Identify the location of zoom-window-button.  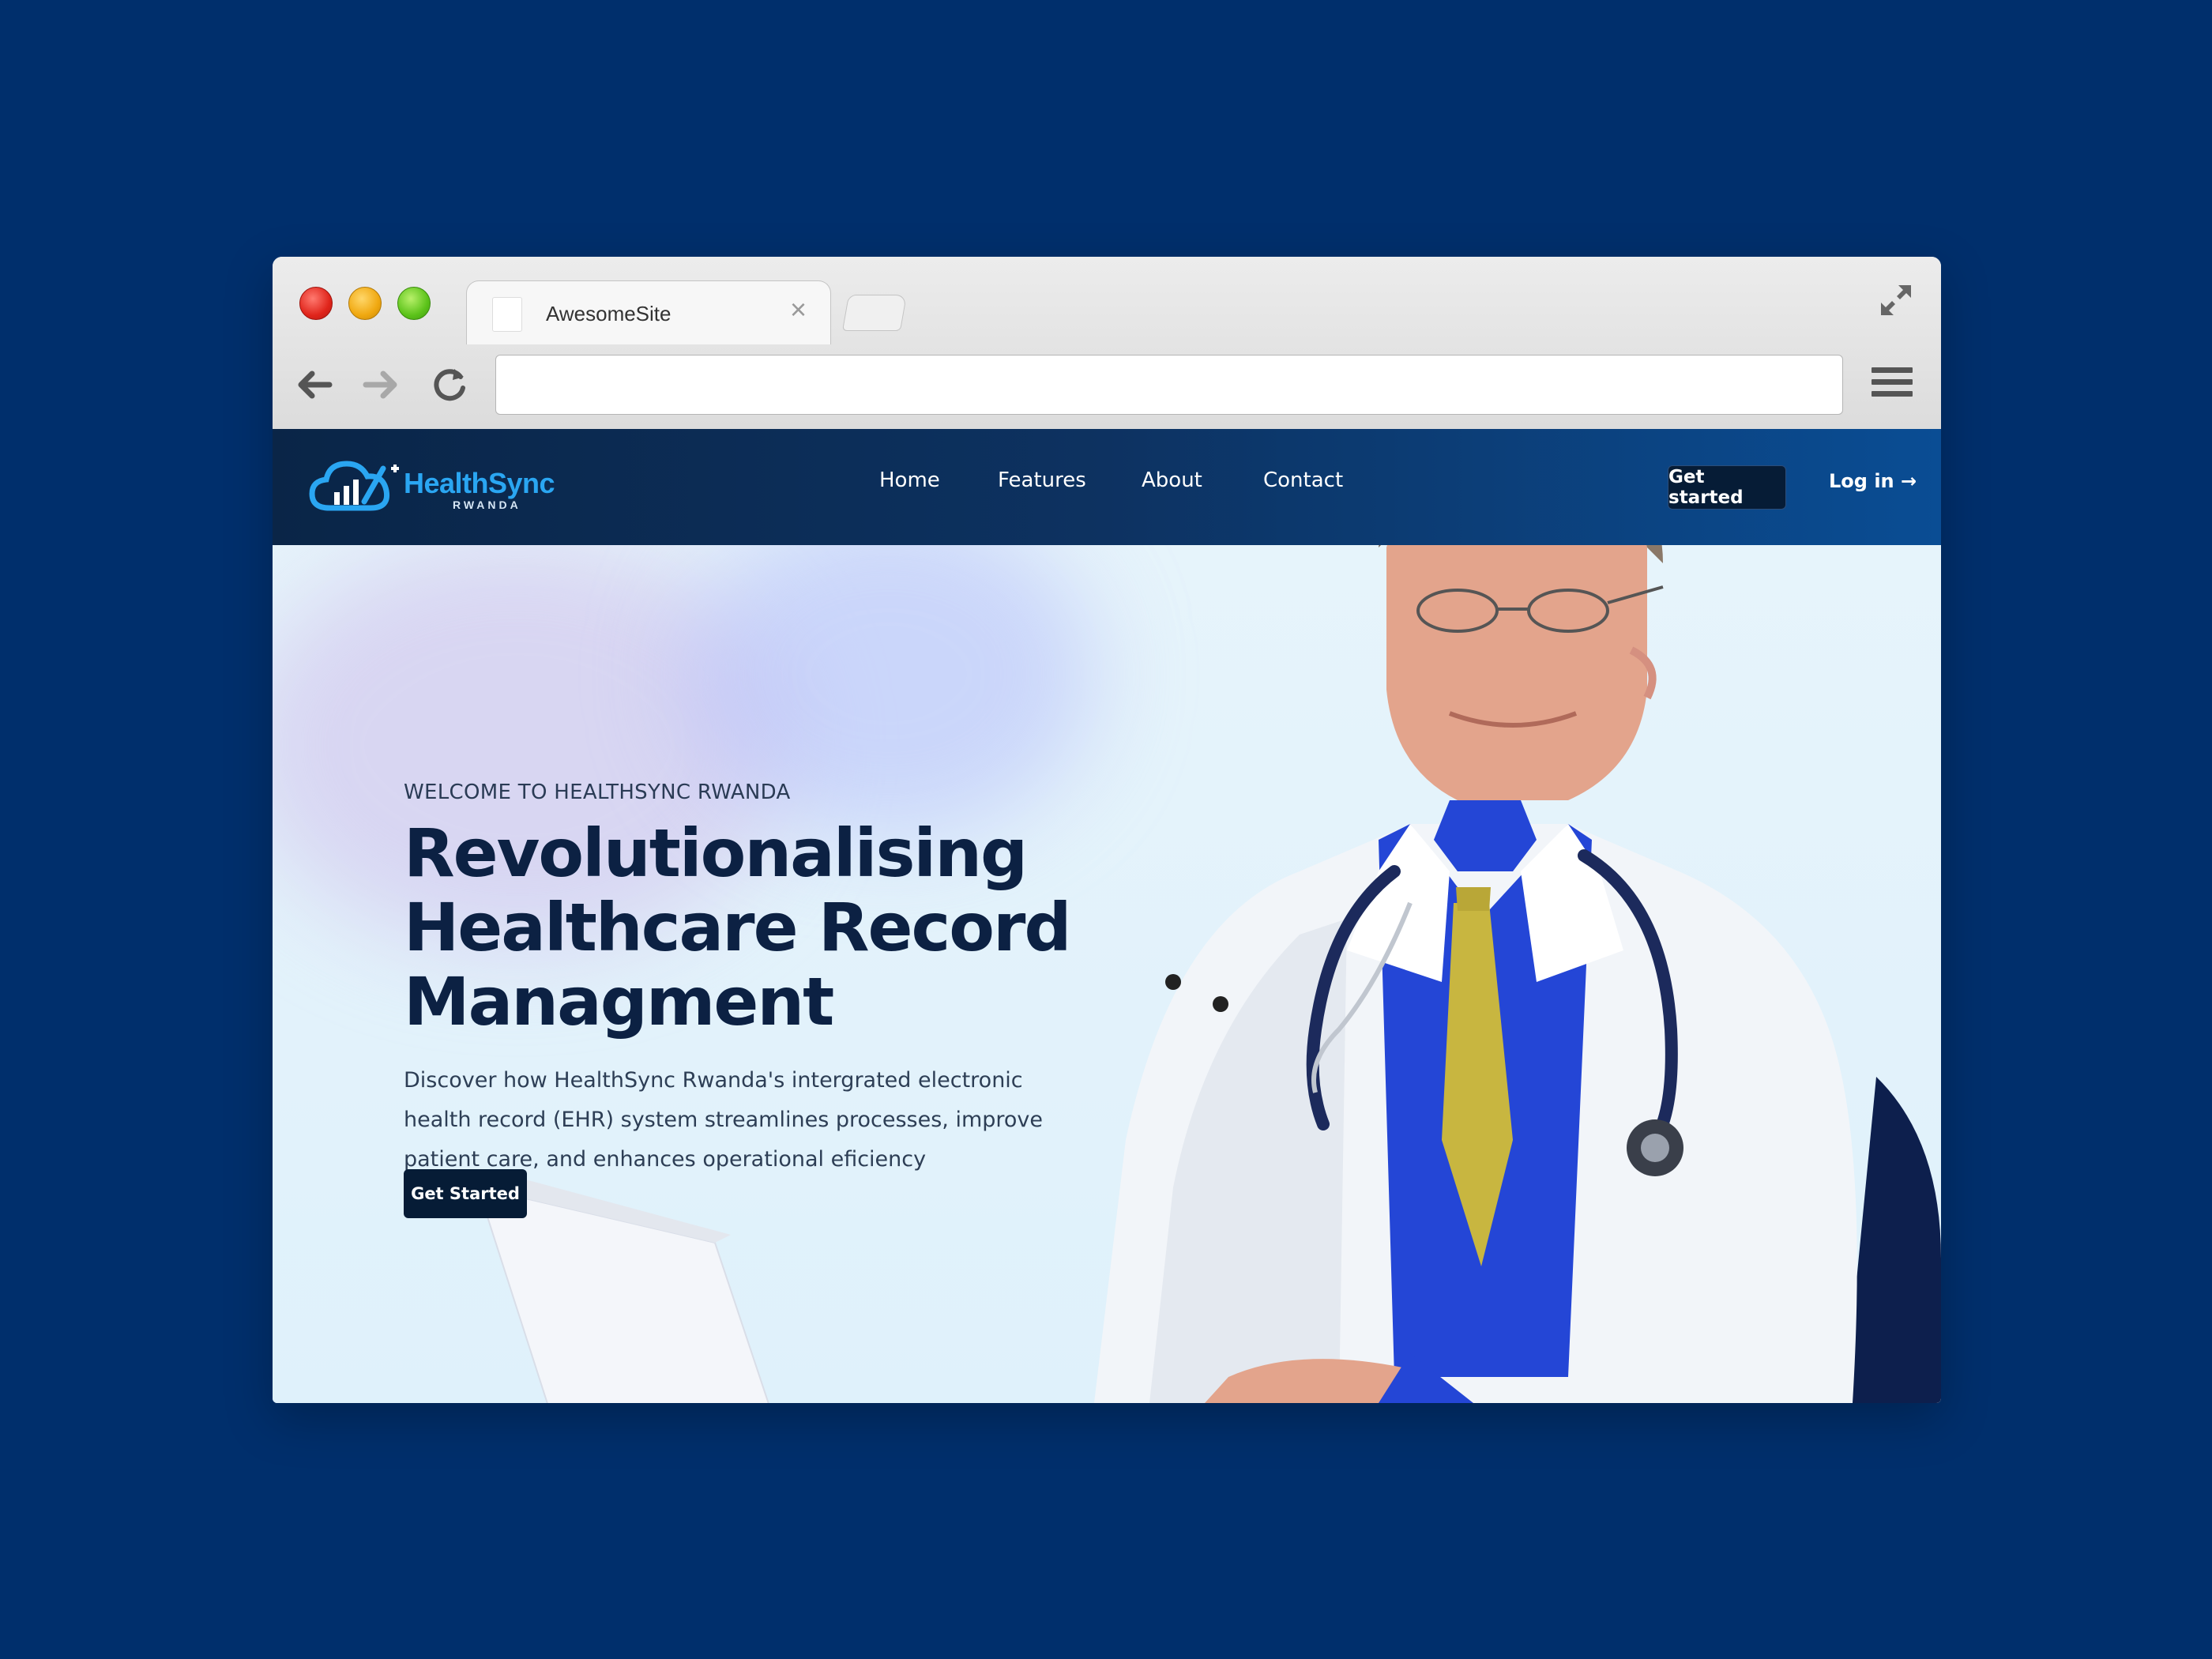
(414, 304).